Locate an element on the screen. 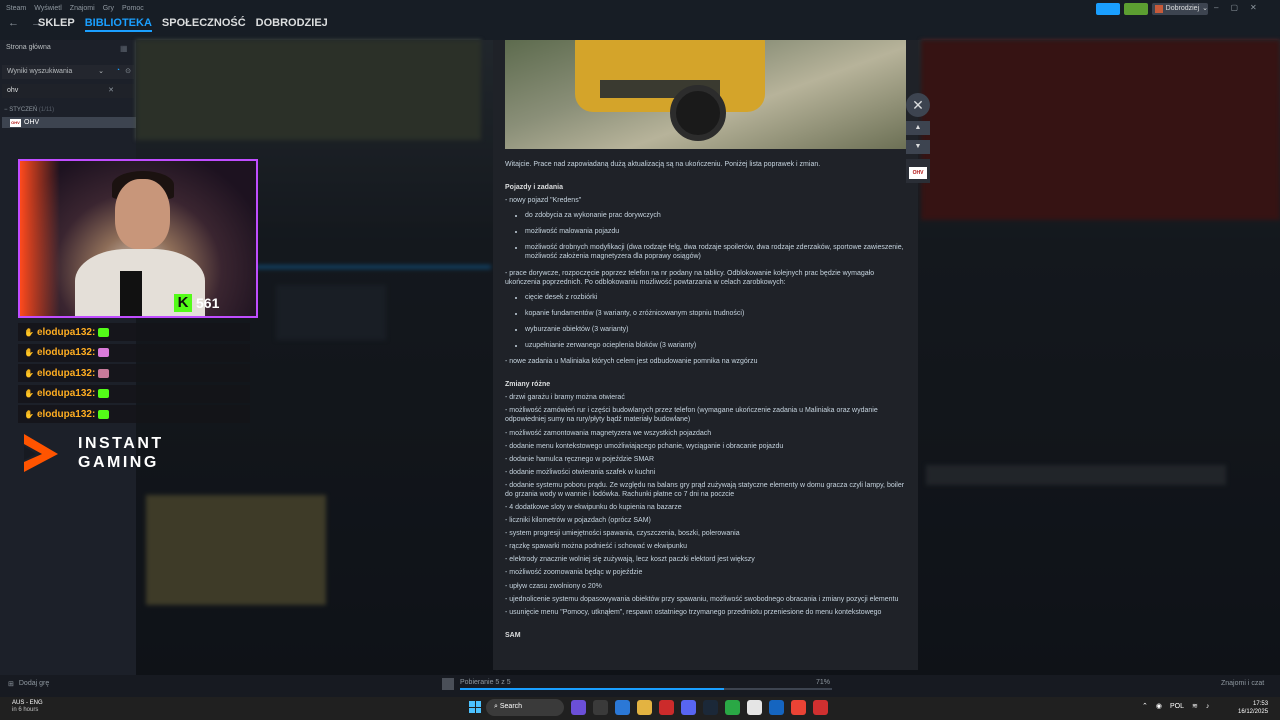 This screenshot has width=1280, height=720. restore-icon: ▢ is located at coordinates (1234, 7).